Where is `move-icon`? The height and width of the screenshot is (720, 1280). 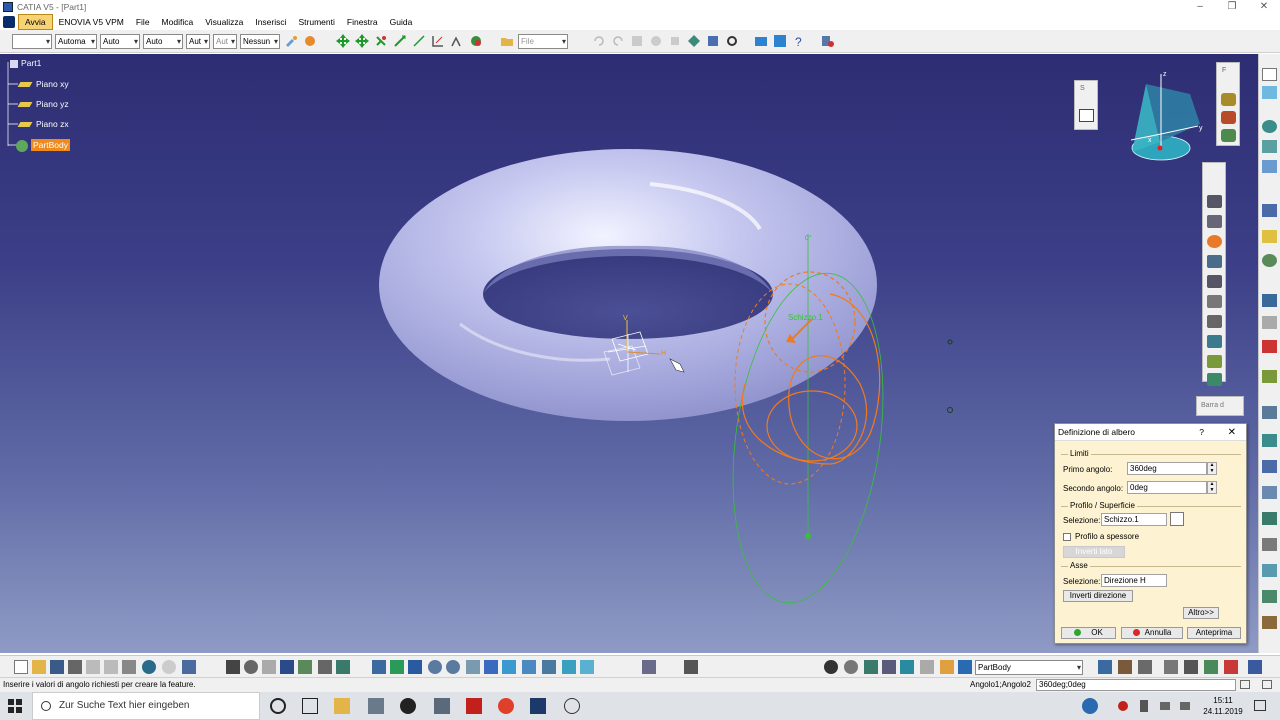 move-icon is located at coordinates (362, 41).